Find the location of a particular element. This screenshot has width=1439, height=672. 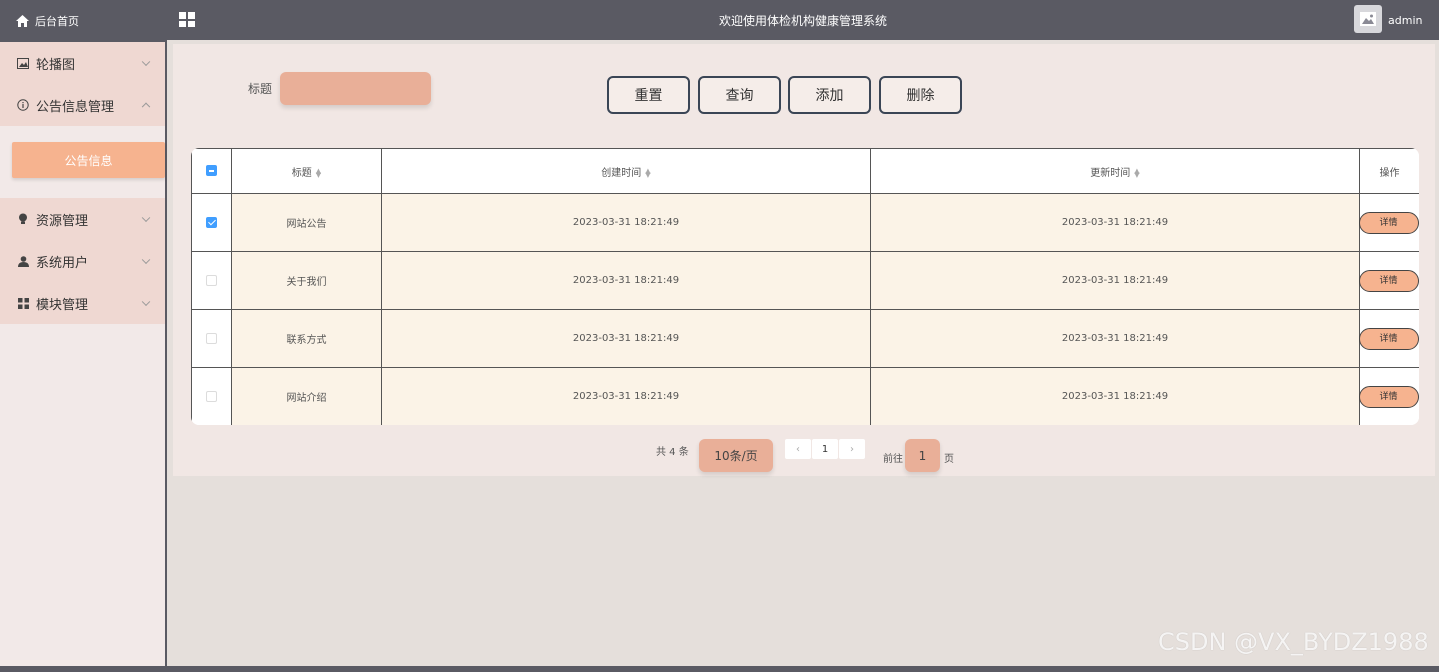

bulb-icon is located at coordinates (23, 219).